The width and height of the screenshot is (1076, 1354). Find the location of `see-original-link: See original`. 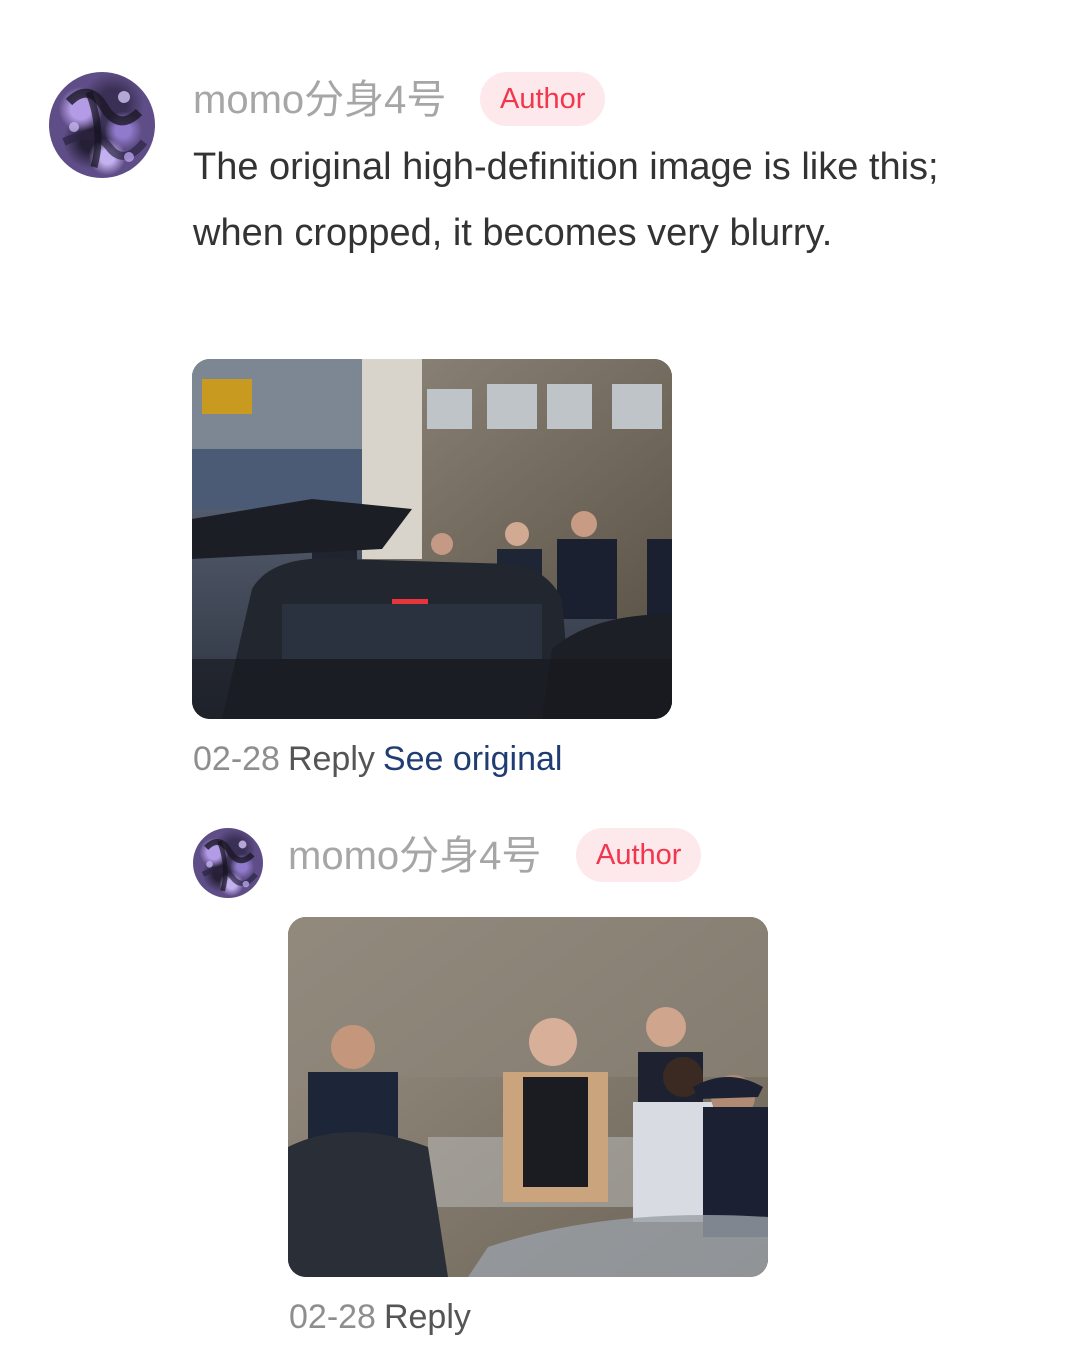

see-original-link: See original is located at coordinates (473, 759).